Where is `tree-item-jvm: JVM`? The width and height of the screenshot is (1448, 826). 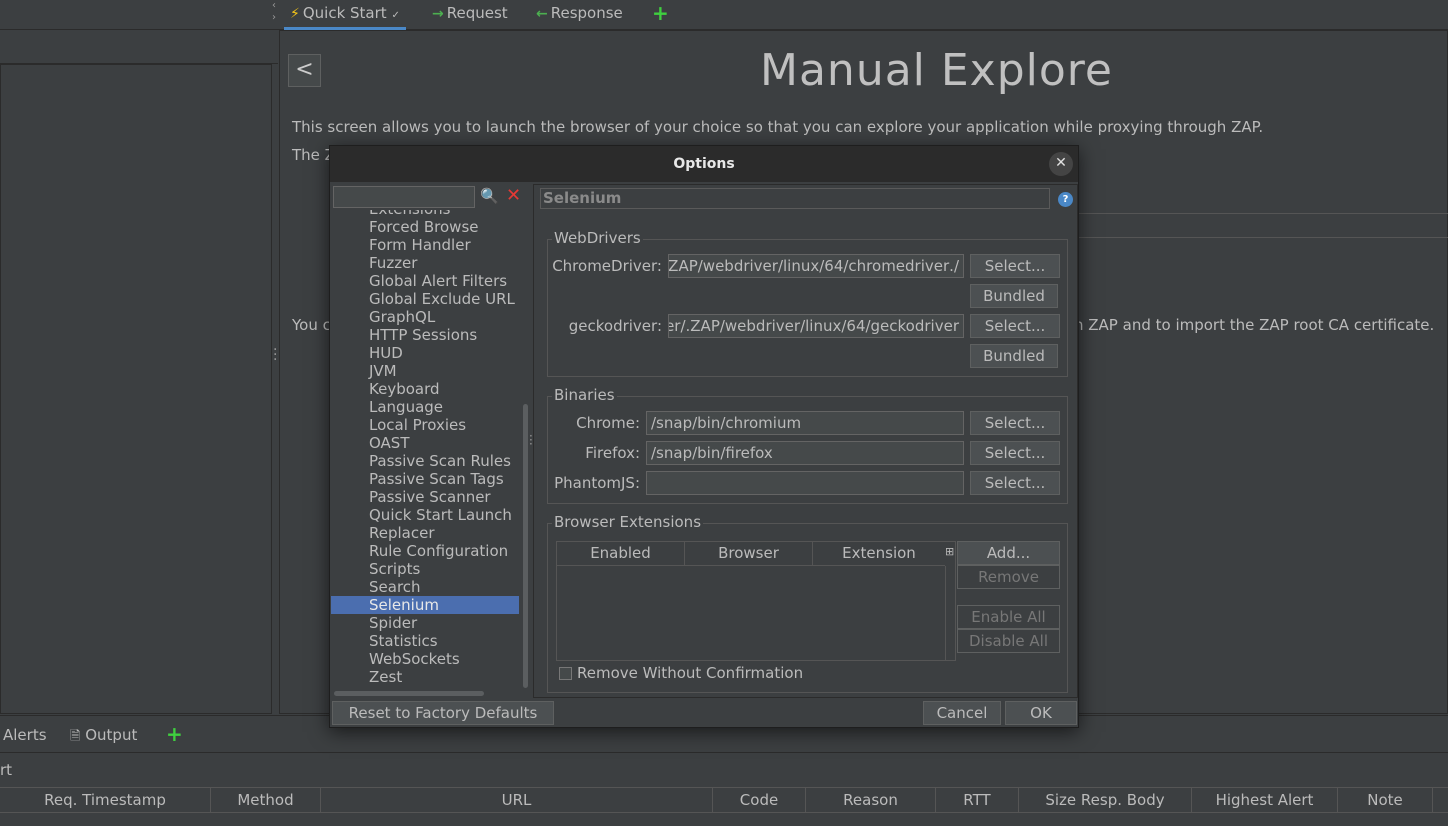
tree-item-jvm: JVM is located at coordinates (425, 371).